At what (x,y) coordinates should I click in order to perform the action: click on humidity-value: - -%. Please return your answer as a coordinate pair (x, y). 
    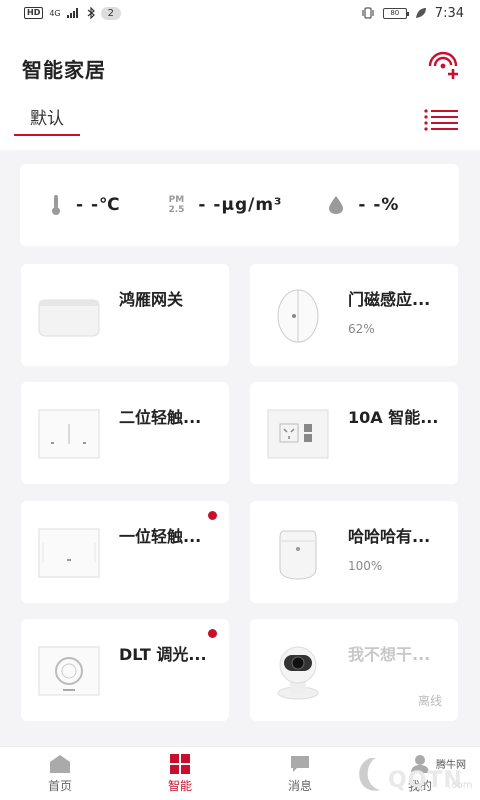
    Looking at the image, I should click on (379, 205).